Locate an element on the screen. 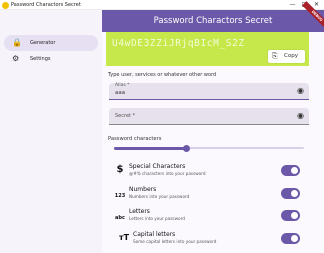 This screenshot has height=253, width=324. sidebar-item-label: Settings is located at coordinates (40, 59).